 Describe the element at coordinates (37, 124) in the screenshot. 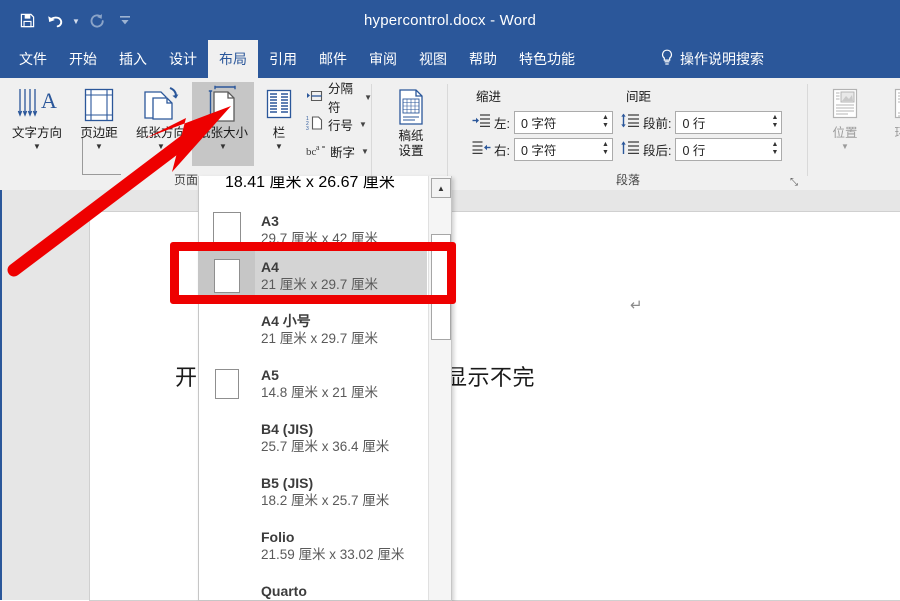

I see `text-direction-button: A 文字方向 ▼` at that location.